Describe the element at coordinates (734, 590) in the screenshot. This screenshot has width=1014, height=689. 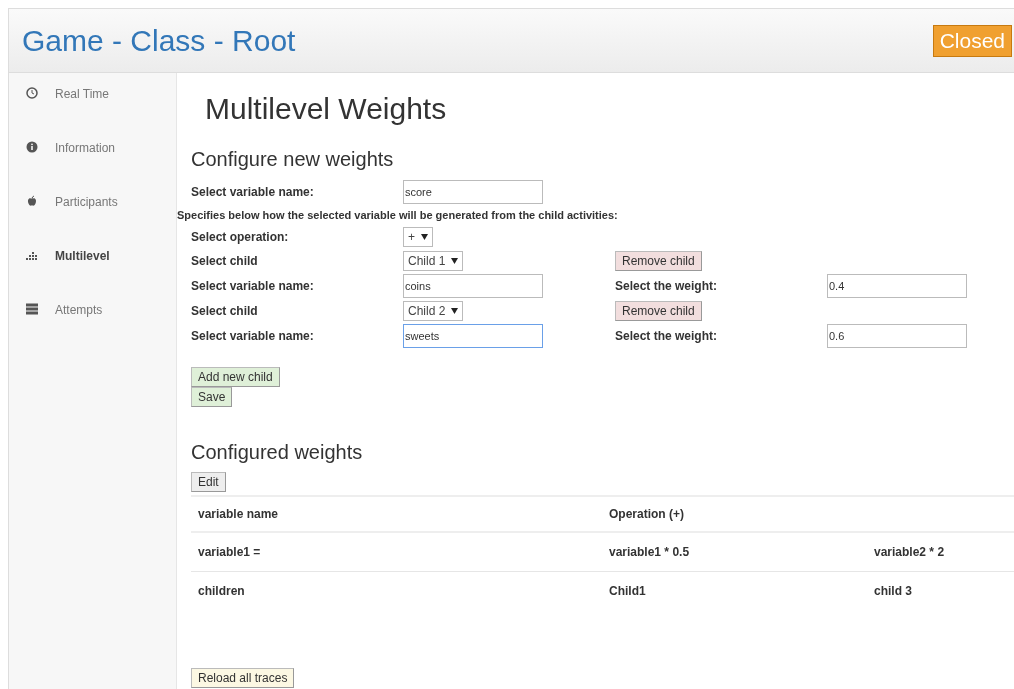
I see `table-cell: Child1` at that location.